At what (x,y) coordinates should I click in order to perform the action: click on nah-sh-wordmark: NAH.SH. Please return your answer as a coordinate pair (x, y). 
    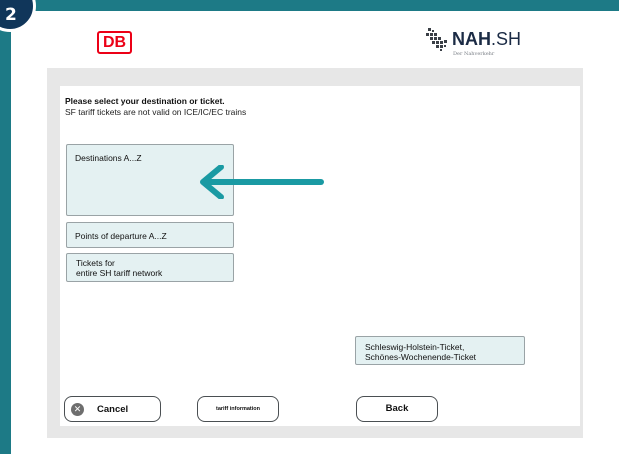
    Looking at the image, I should click on (486, 39).